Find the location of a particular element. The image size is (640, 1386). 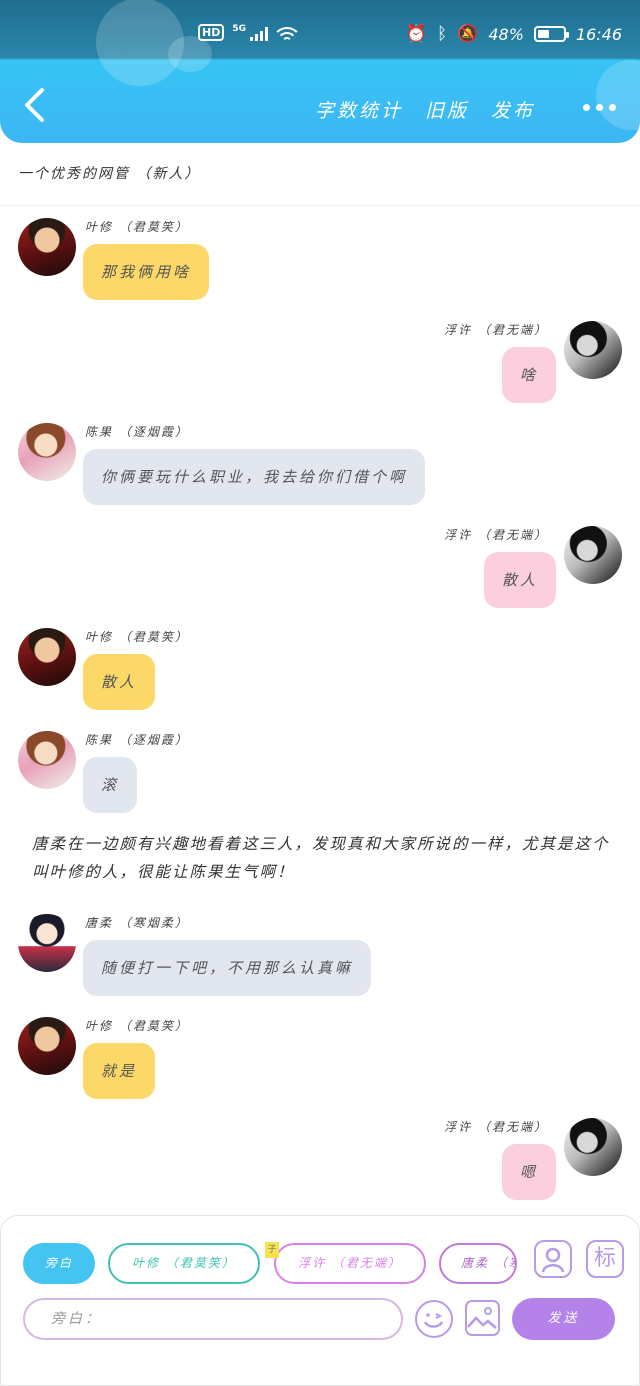

app-header: HD 5G ⏰ ᛒ 🔕 48% 16:46 字数统计 旧版 发布 is located at coordinates (320, 71).